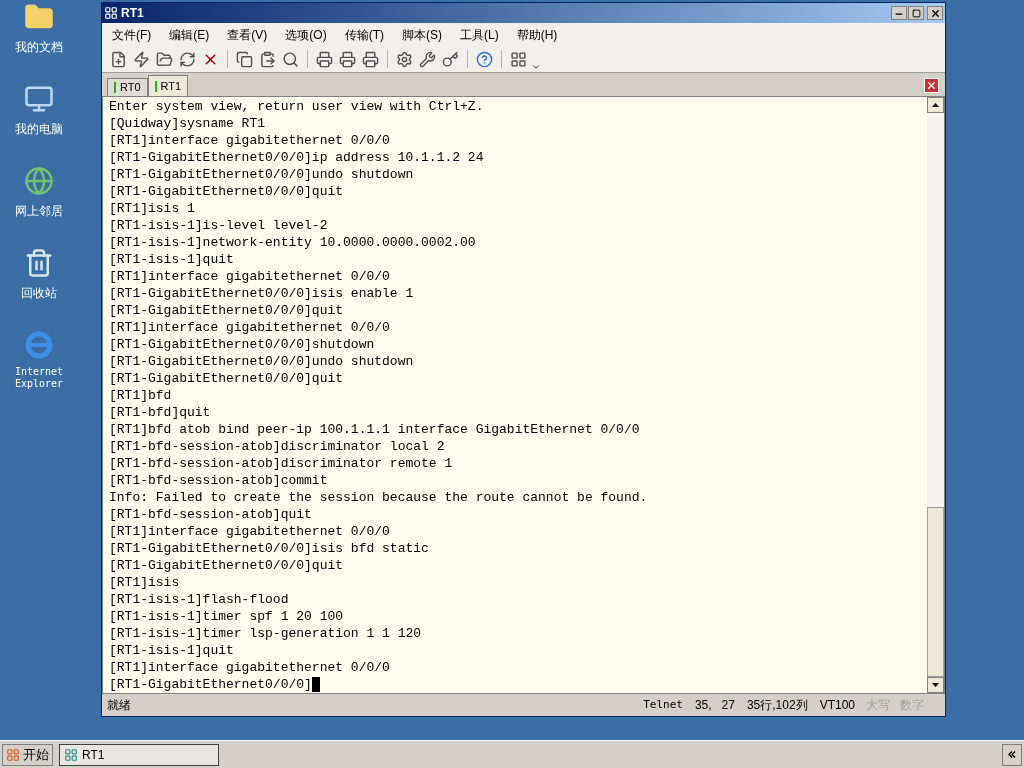  Describe the element at coordinates (39, 181) in the screenshot. I see `globe-icon` at that location.